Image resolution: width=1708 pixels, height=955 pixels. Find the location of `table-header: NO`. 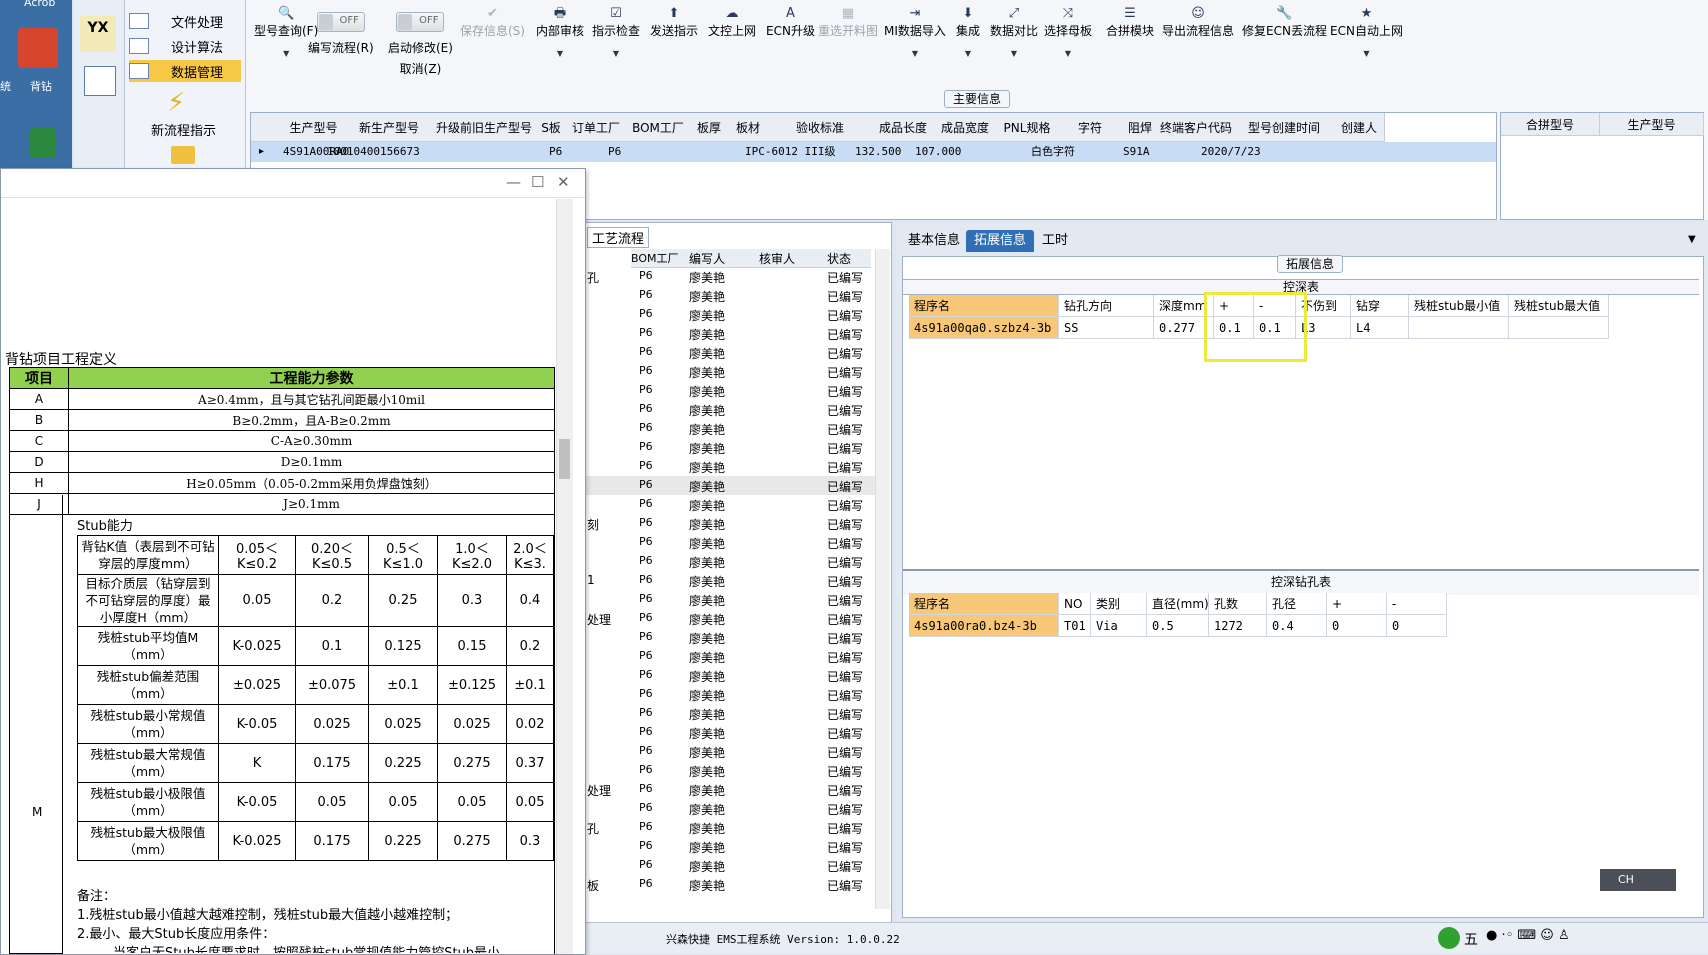

table-header: NO is located at coordinates (1075, 604).